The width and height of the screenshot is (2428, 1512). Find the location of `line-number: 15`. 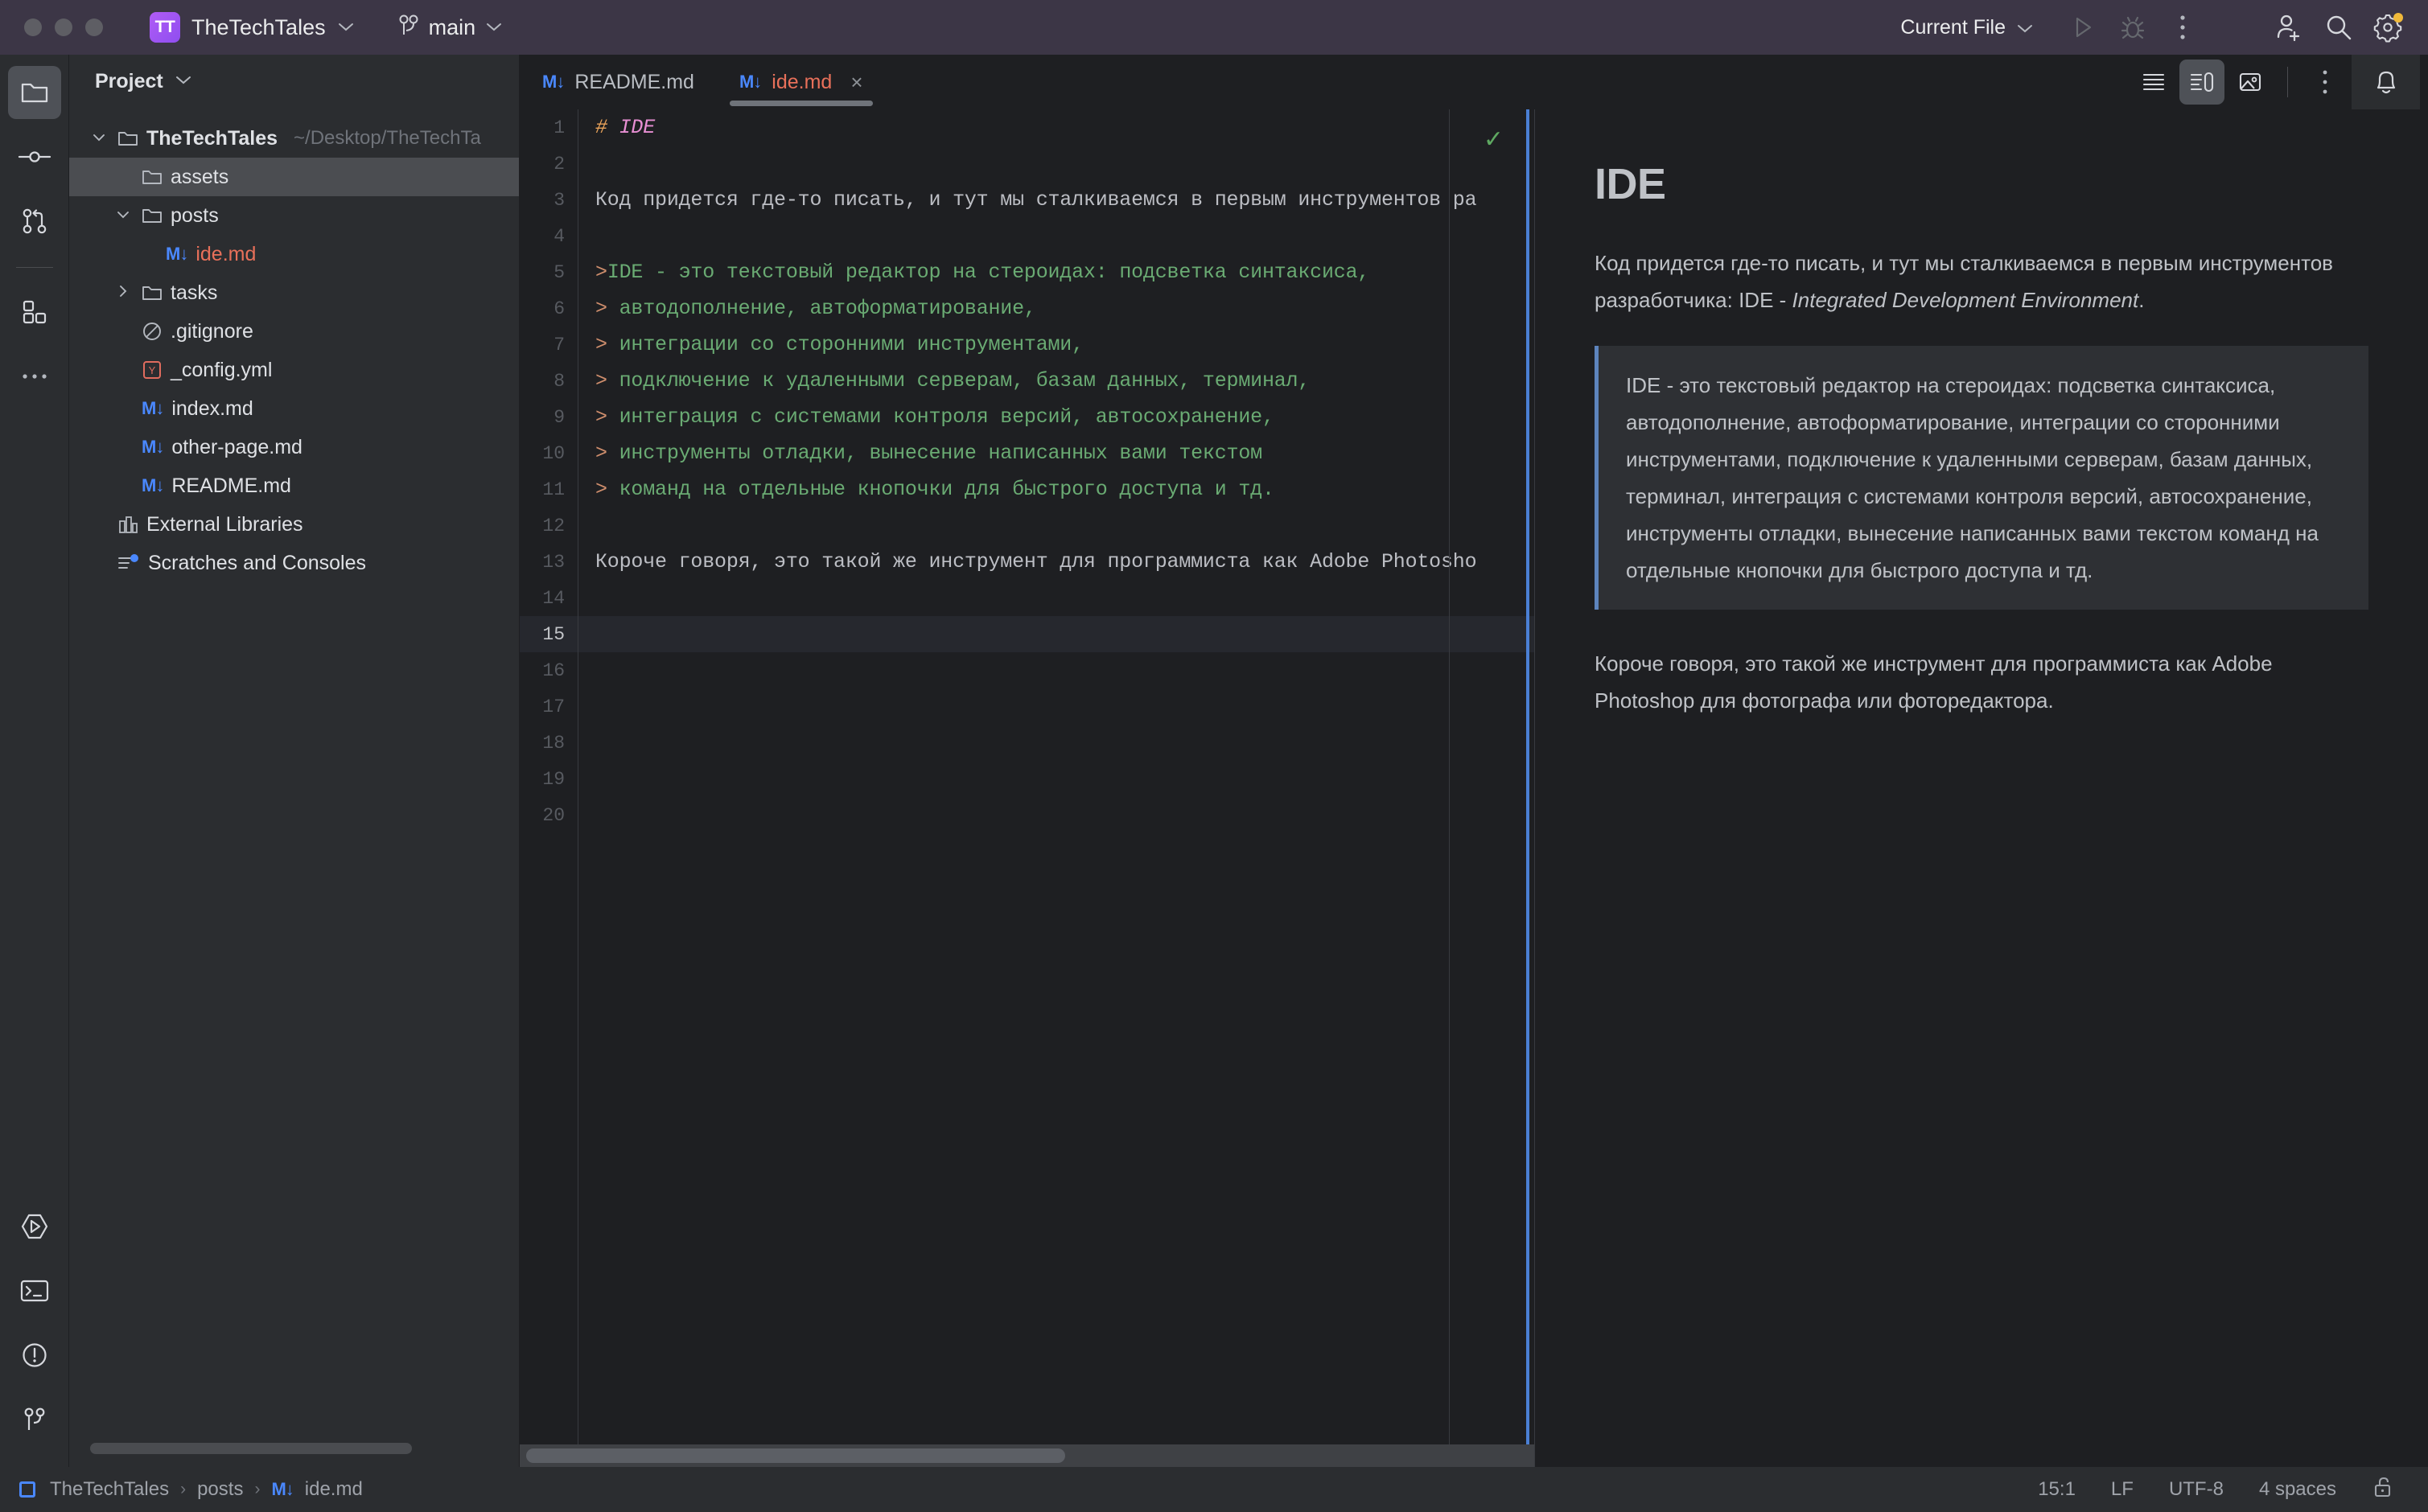

line-number: 15 is located at coordinates (553, 634).